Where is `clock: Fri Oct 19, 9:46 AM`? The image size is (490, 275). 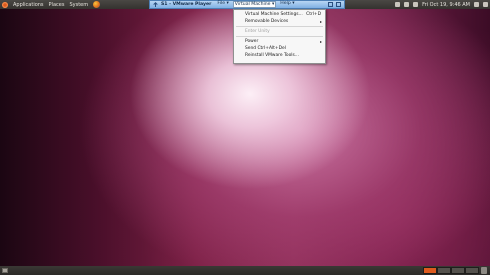
clock: Fri Oct 19, 9:46 AM is located at coordinates (446, 5).